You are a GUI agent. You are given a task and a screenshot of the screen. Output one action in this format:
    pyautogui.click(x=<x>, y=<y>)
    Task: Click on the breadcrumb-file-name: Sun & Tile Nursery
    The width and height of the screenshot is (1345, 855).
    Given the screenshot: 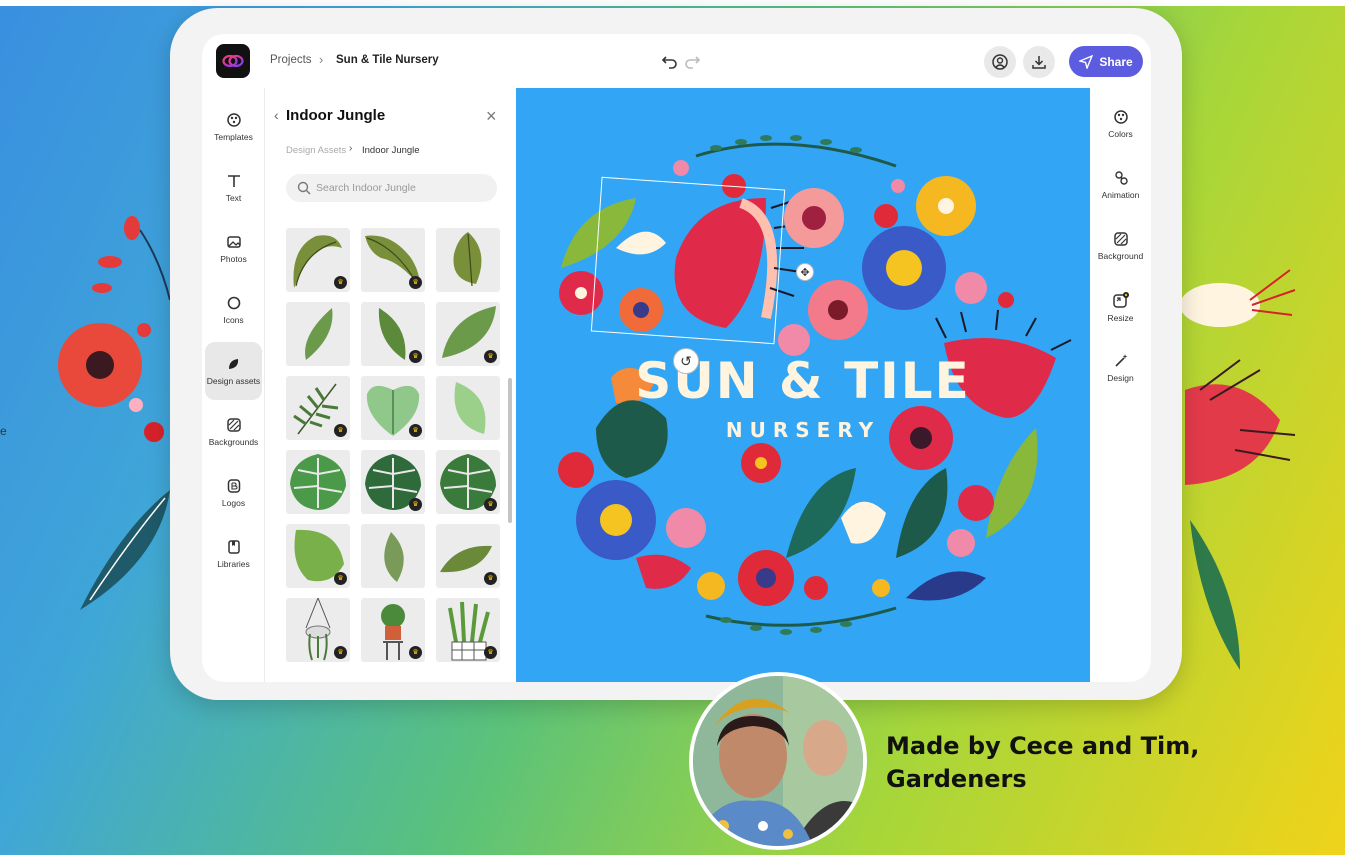 What is the action you would take?
    pyautogui.click(x=387, y=60)
    